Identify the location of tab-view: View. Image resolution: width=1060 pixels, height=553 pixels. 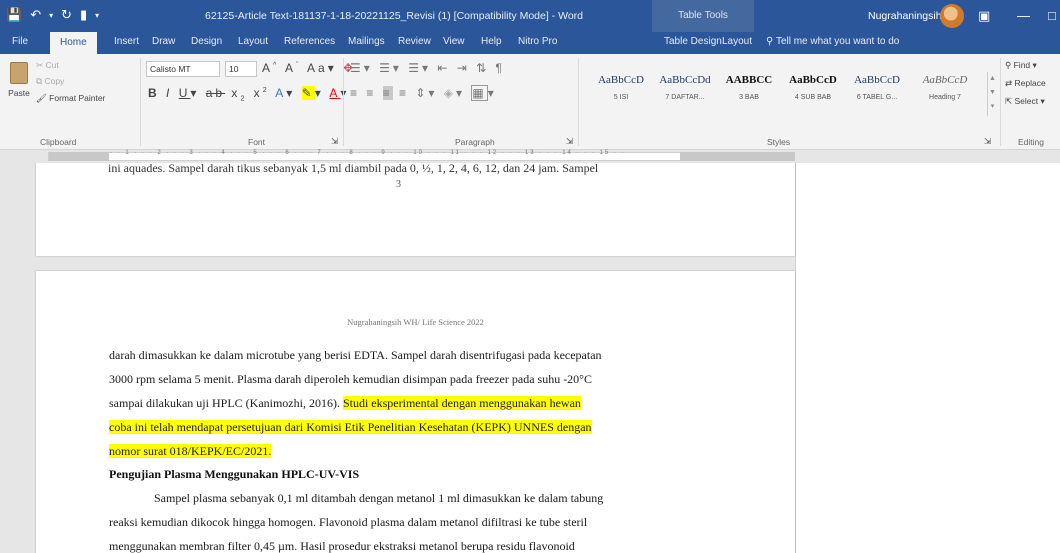
(454, 41).